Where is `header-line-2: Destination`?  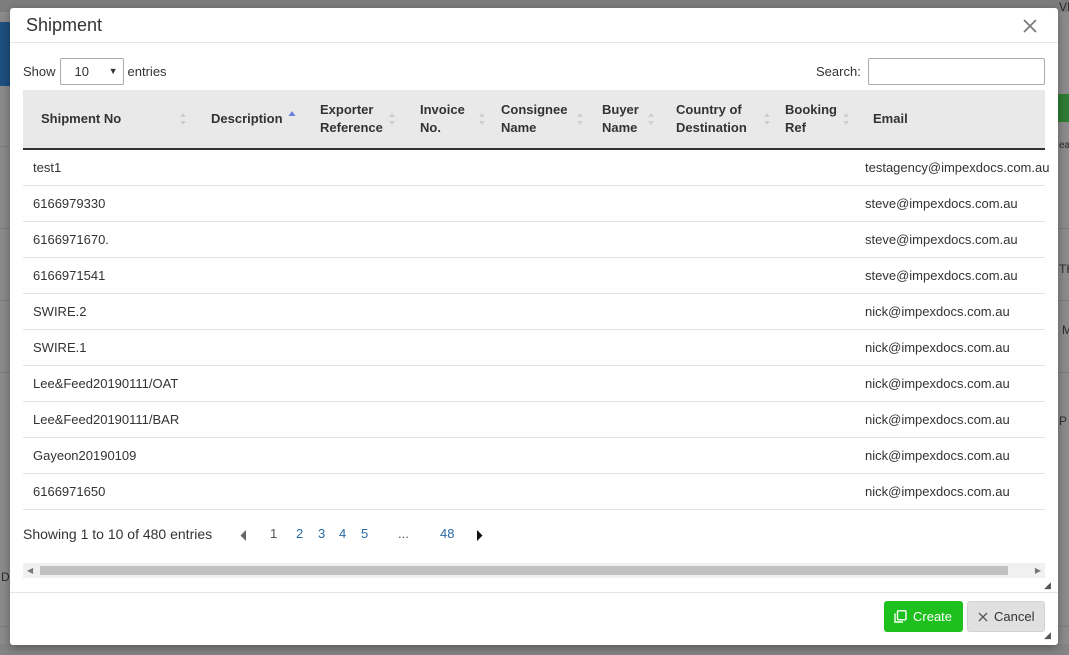 header-line-2: Destination is located at coordinates (711, 127).